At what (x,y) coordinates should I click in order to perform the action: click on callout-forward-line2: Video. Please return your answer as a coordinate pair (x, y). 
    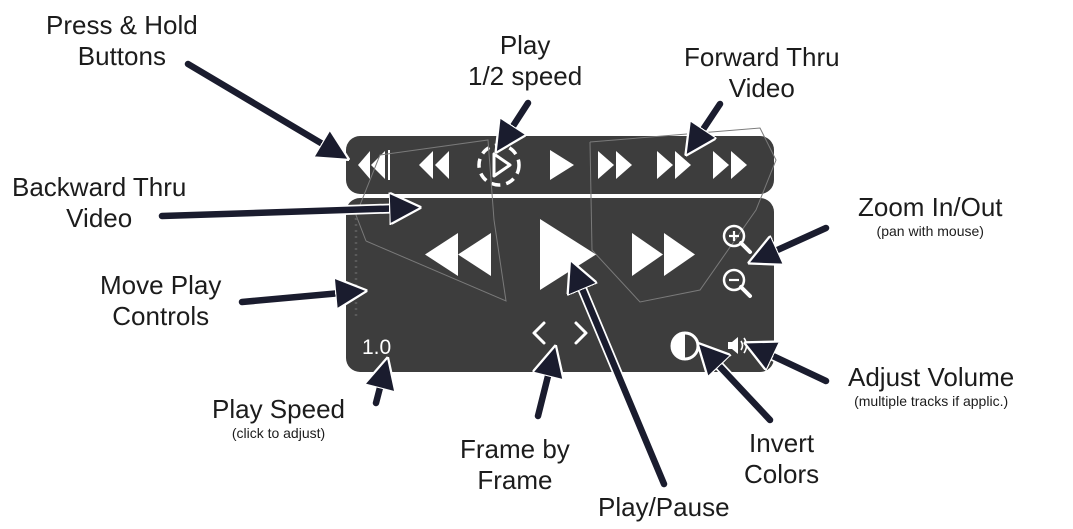
    Looking at the image, I should click on (761, 88).